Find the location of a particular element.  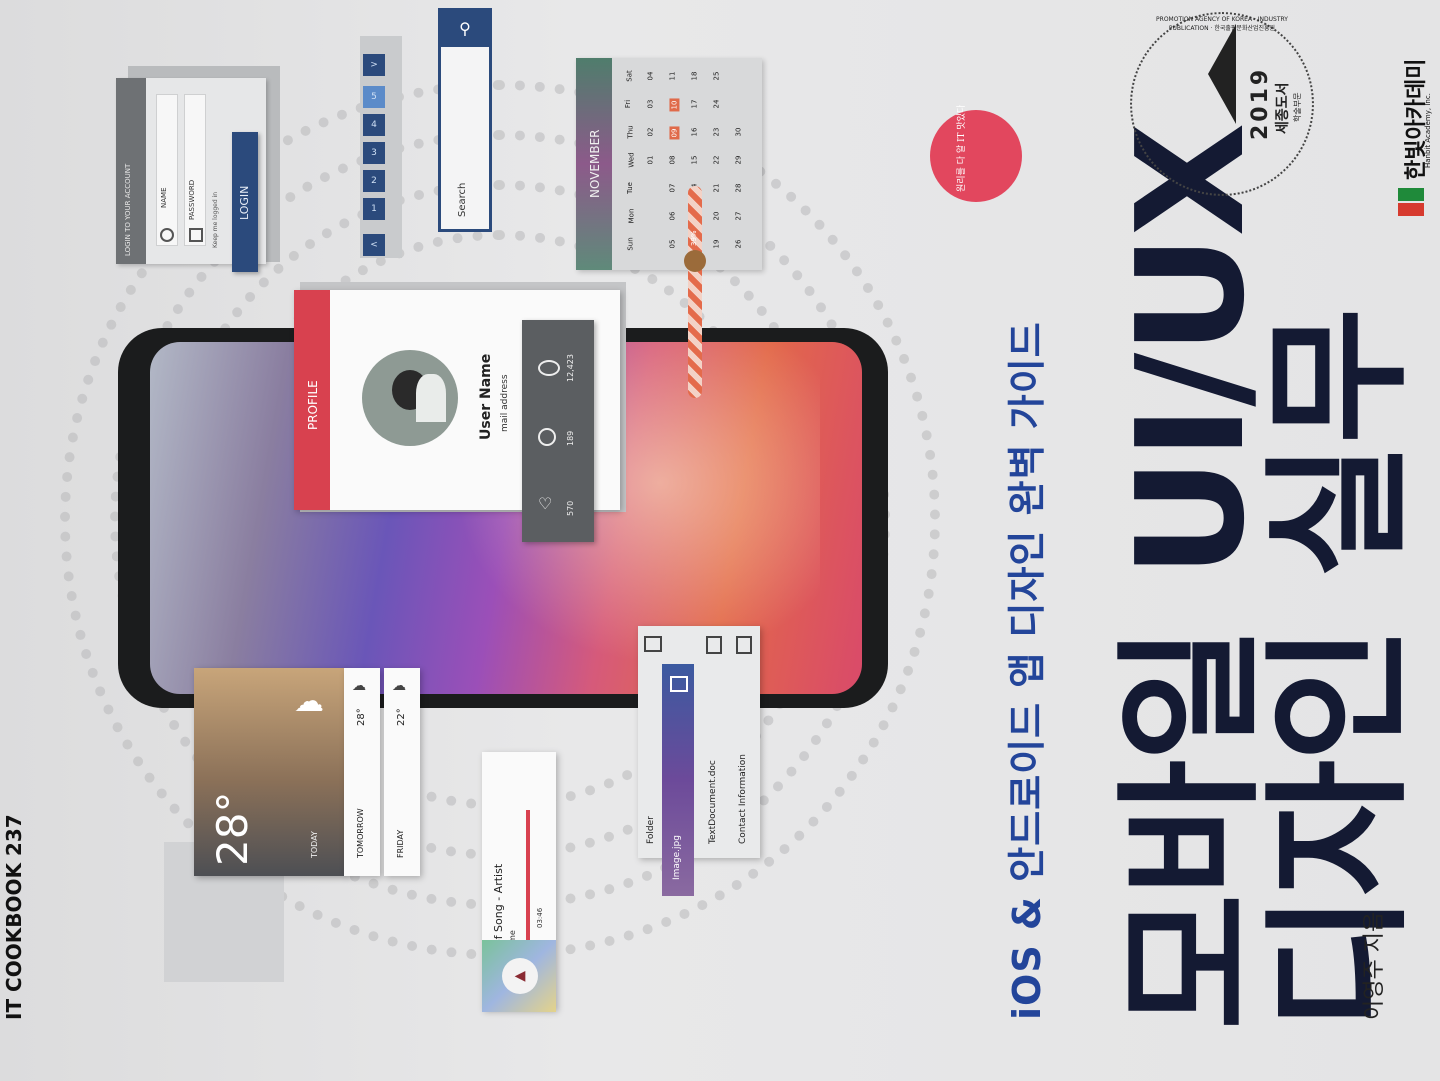

award-label: 세종도서 is located at coordinates (1283, 108).